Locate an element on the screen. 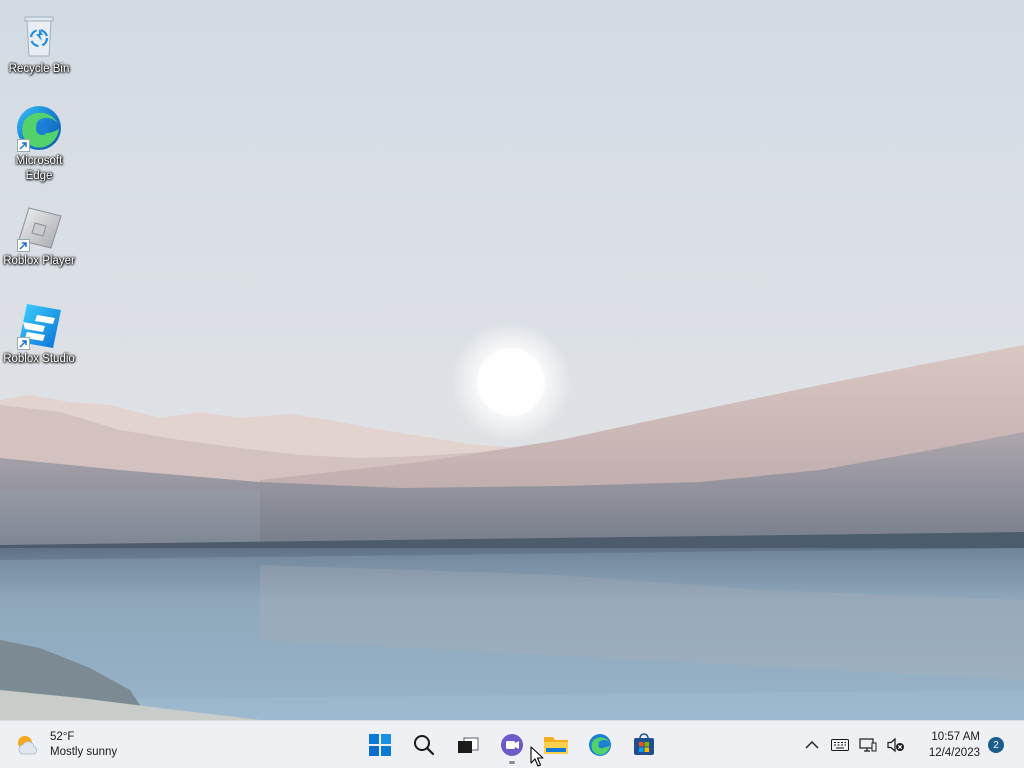  store-icon is located at coordinates (644, 744).